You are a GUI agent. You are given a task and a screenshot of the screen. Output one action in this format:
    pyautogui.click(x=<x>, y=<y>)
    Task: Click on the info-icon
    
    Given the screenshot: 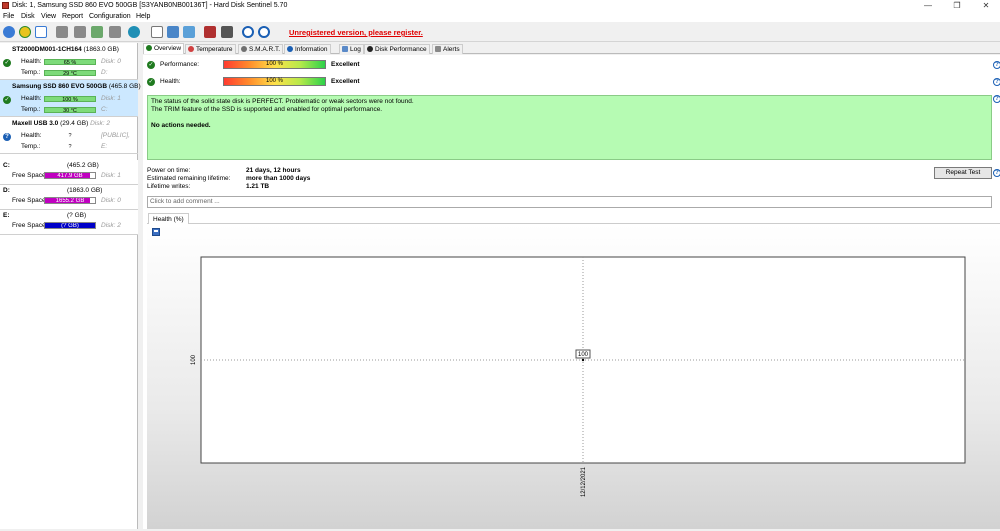 What is the action you would take?
    pyautogui.click(x=264, y=32)
    